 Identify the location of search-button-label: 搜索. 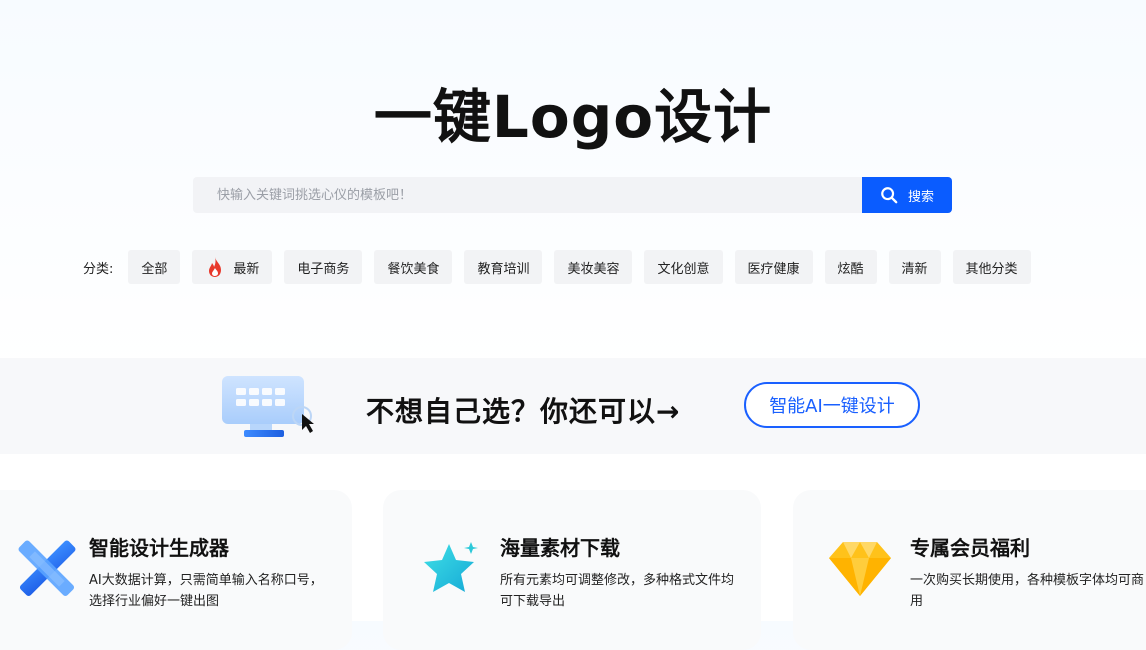
(920, 197).